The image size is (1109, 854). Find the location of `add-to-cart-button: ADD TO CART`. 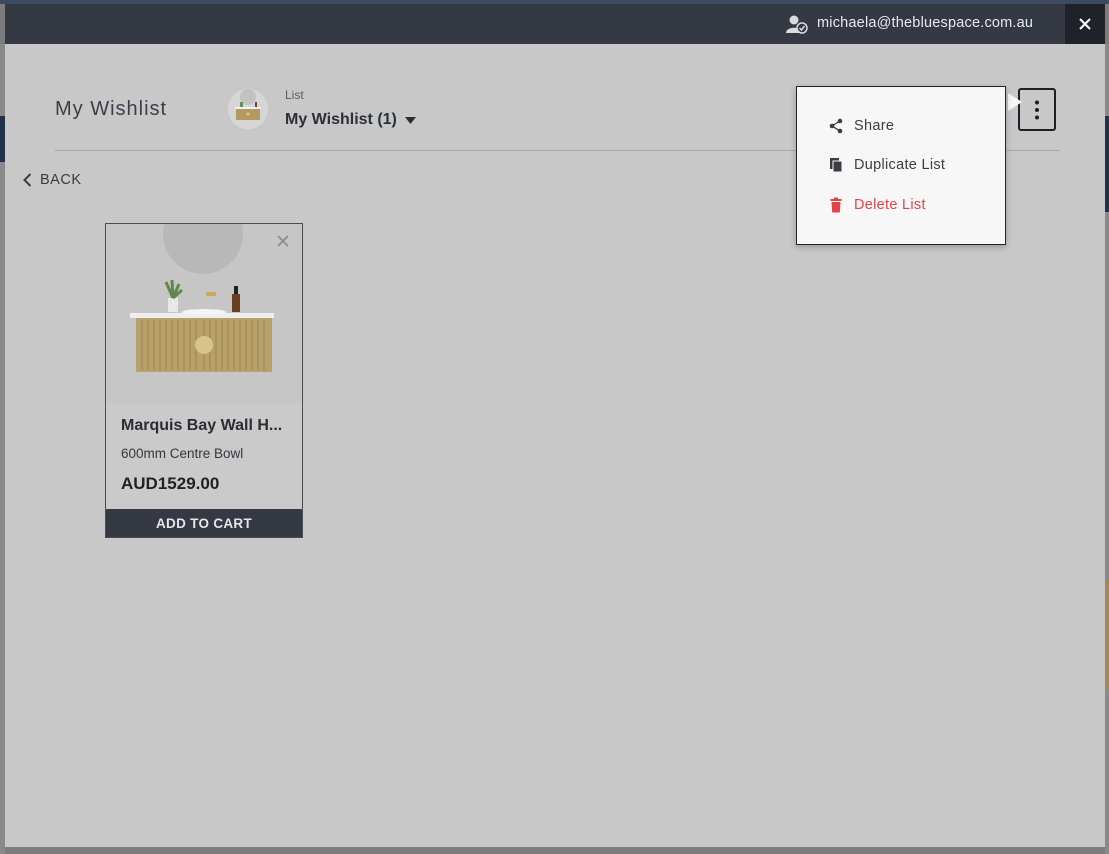

add-to-cart-button: ADD TO CART is located at coordinates (204, 523).